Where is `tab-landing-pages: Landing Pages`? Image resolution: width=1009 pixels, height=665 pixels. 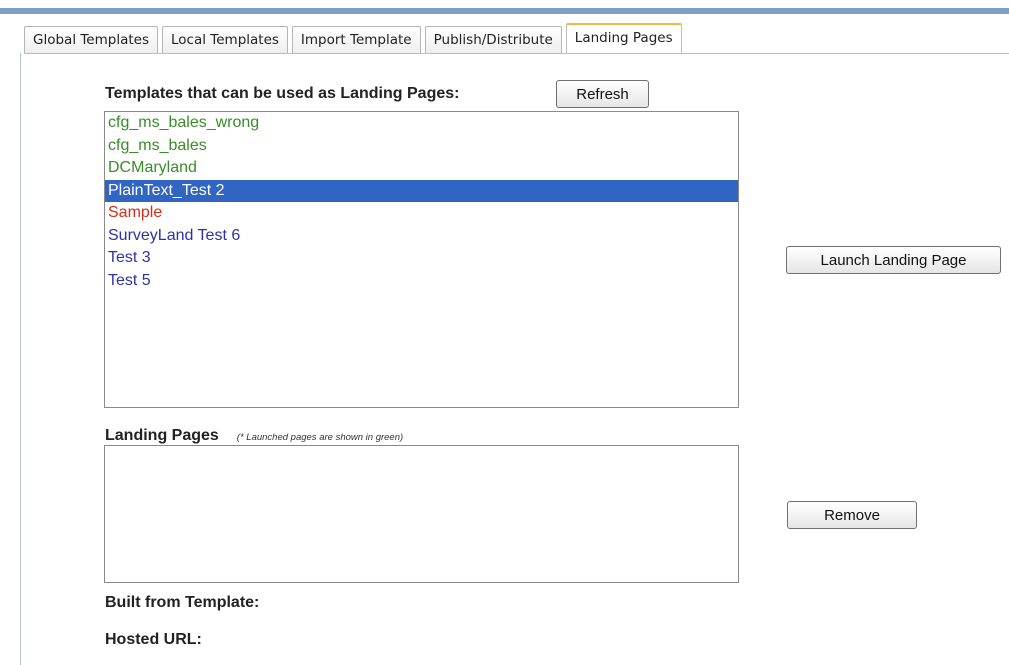 tab-landing-pages: Landing Pages is located at coordinates (623, 38).